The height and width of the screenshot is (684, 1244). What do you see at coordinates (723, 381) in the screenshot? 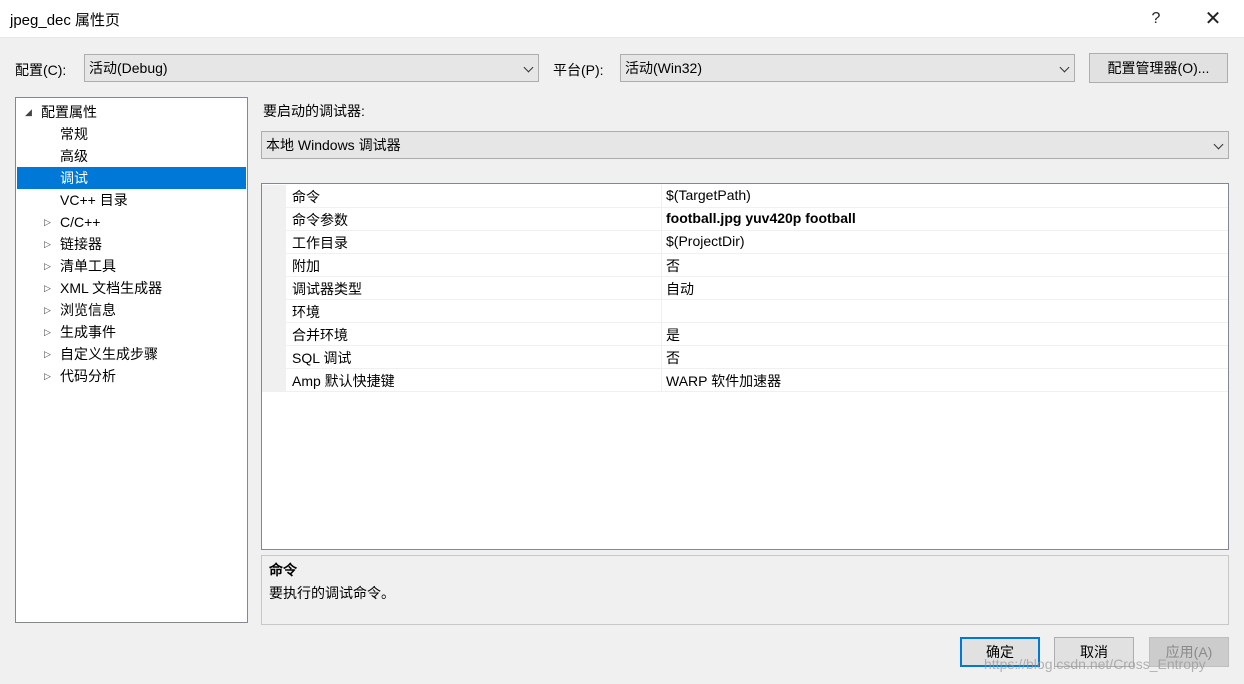
I see `property-value: WARP 软件加速器` at bounding box center [723, 381].